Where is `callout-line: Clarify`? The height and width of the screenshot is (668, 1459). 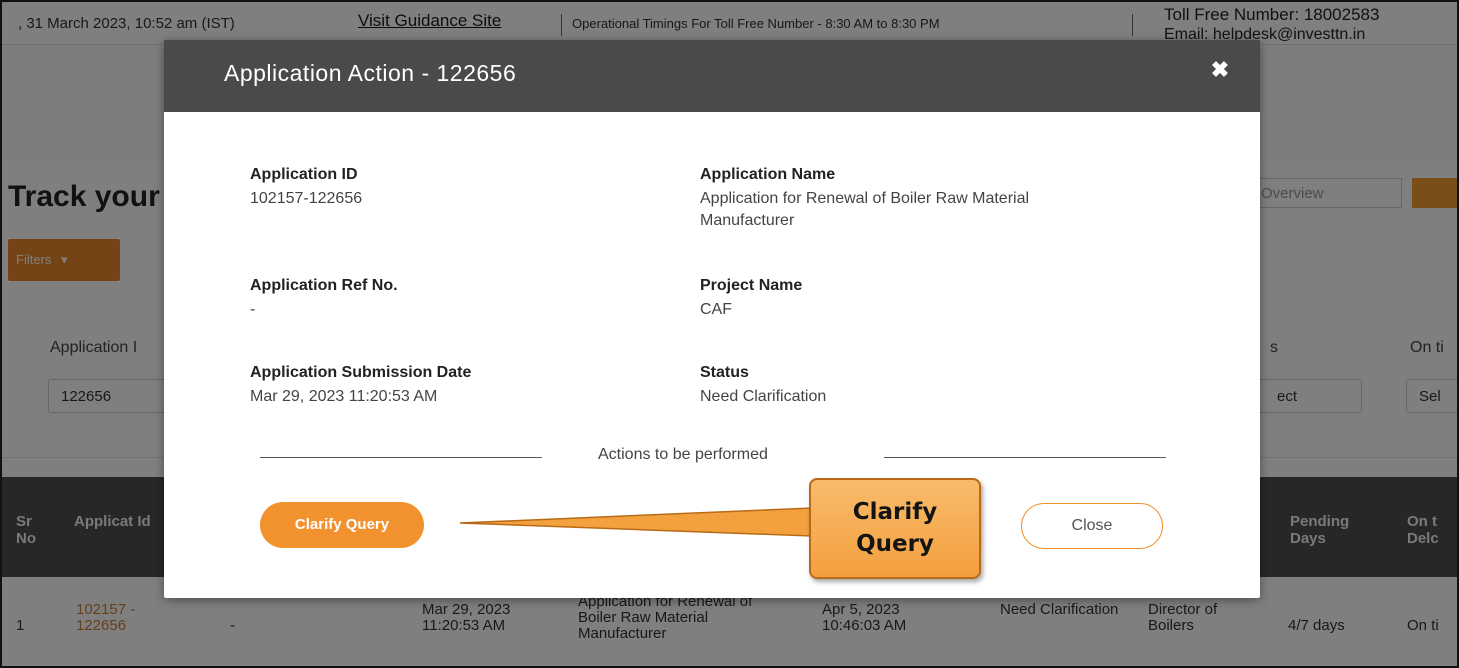 callout-line: Clarify is located at coordinates (895, 512).